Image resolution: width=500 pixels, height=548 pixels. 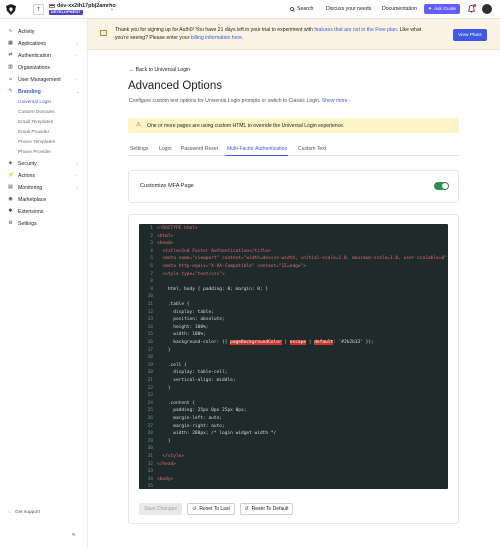 What do you see at coordinates (150, 441) in the screenshot?
I see `line-number: 29` at bounding box center [150, 441].